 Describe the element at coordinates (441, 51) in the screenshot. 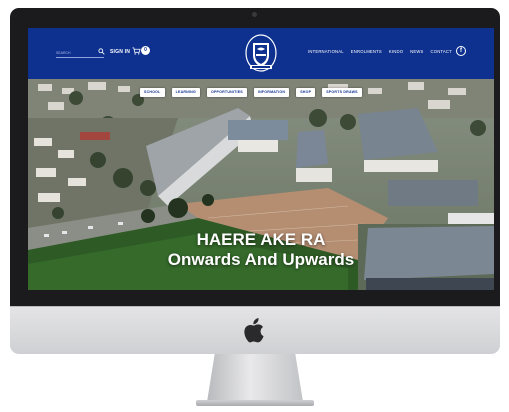

I see `nav-contact: CONTACT` at that location.